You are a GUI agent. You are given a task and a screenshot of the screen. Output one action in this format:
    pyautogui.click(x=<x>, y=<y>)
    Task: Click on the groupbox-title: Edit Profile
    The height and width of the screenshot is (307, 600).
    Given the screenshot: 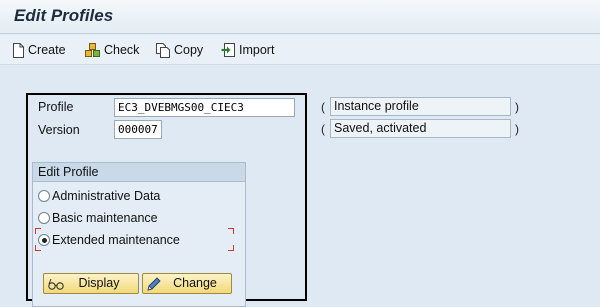 What is the action you would take?
    pyautogui.click(x=139, y=172)
    